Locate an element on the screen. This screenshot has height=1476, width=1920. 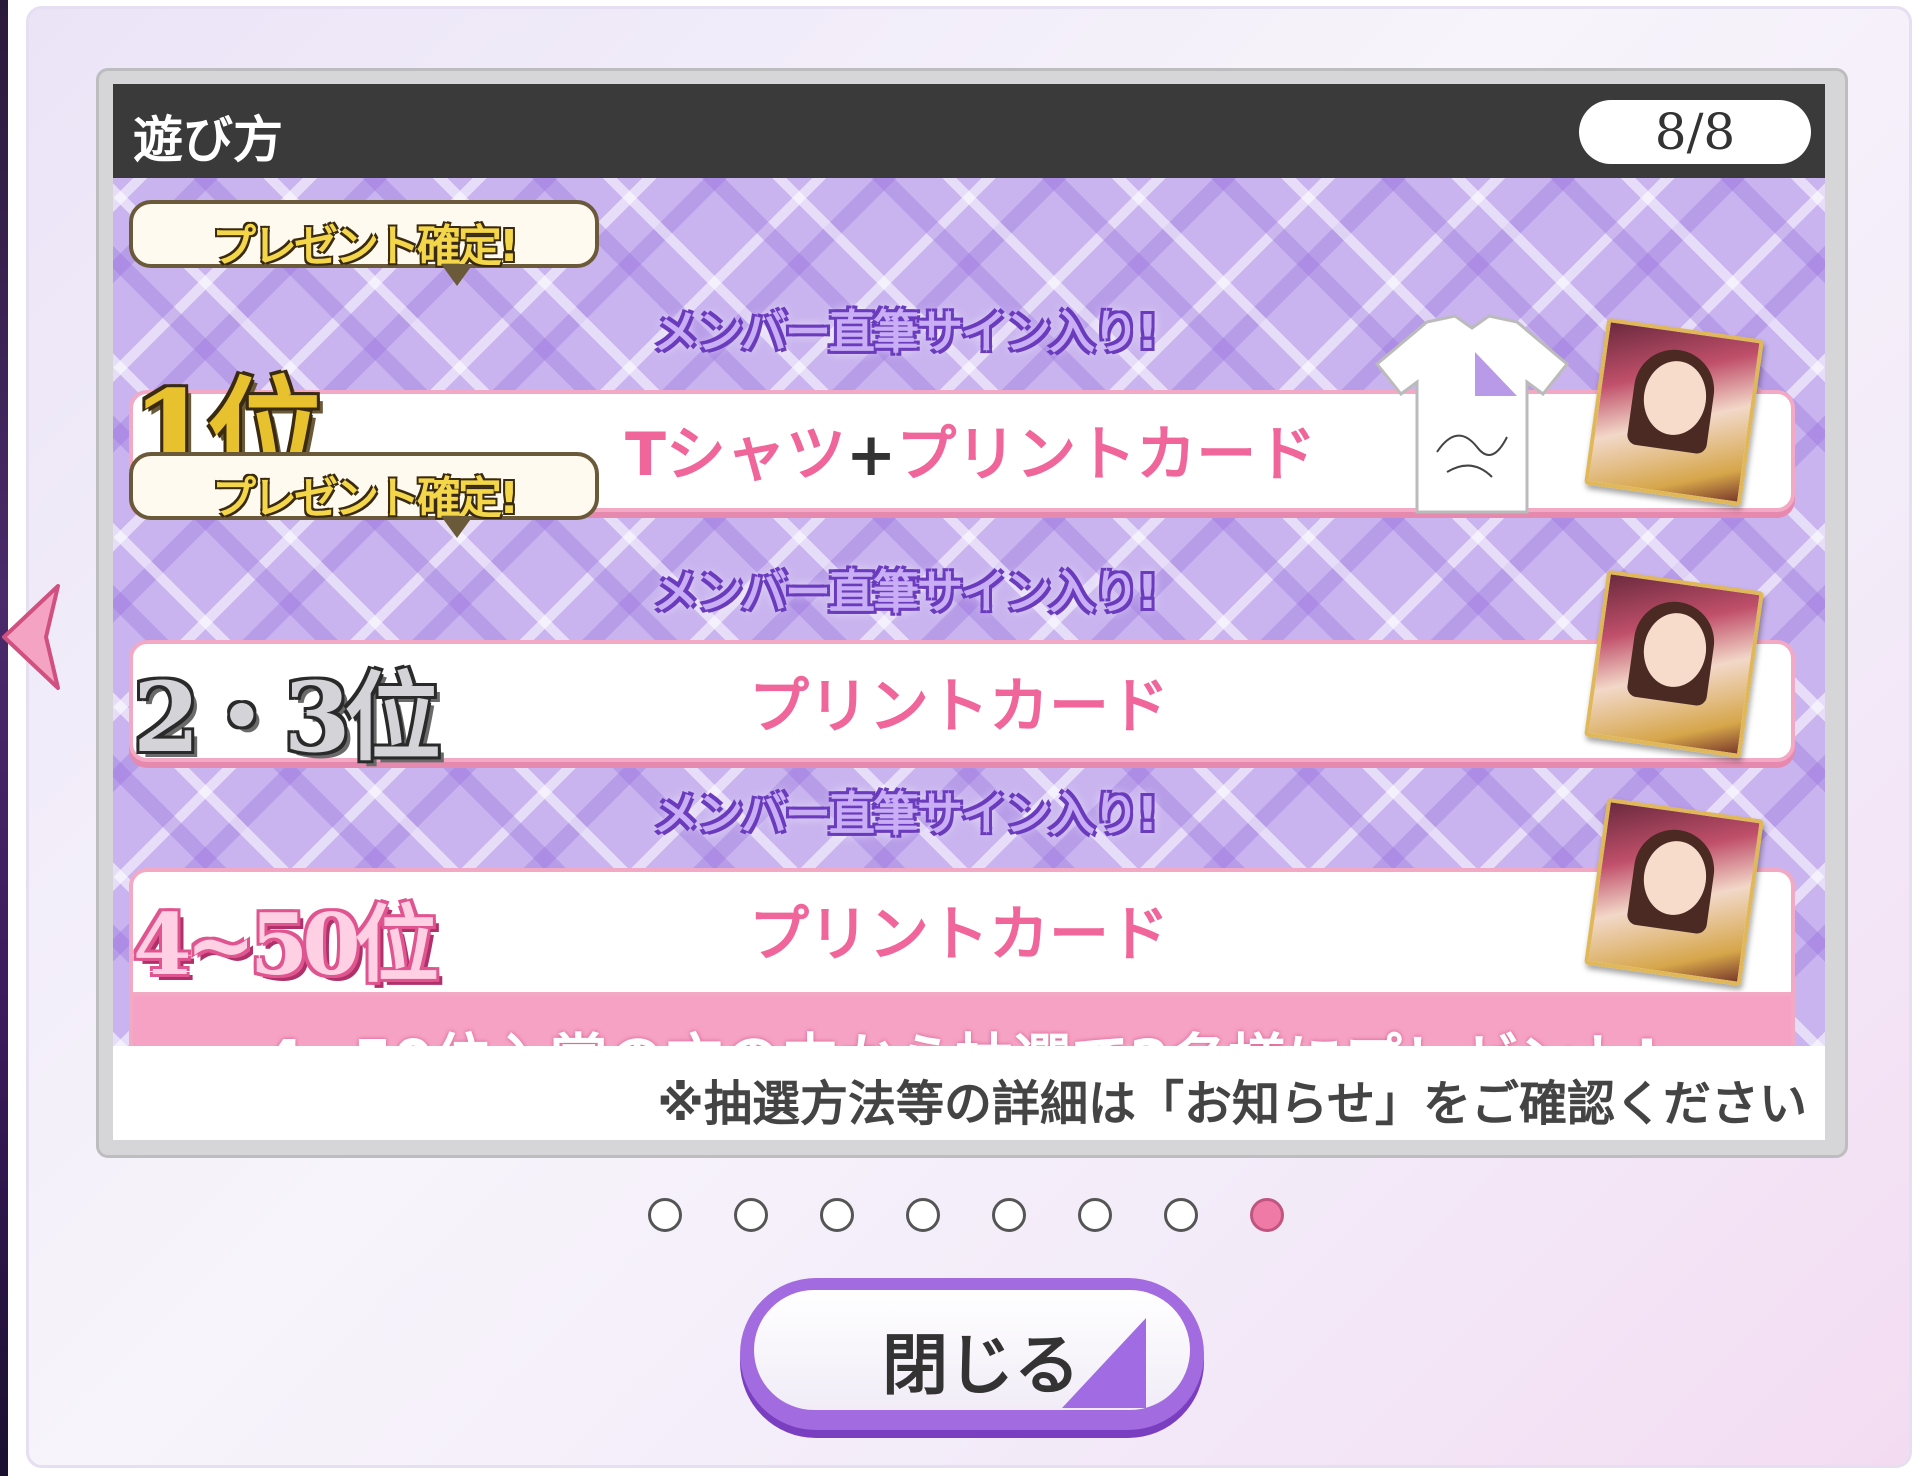
prize-1-text: Tシャツ+プリントカード is located at coordinates (970, 449).